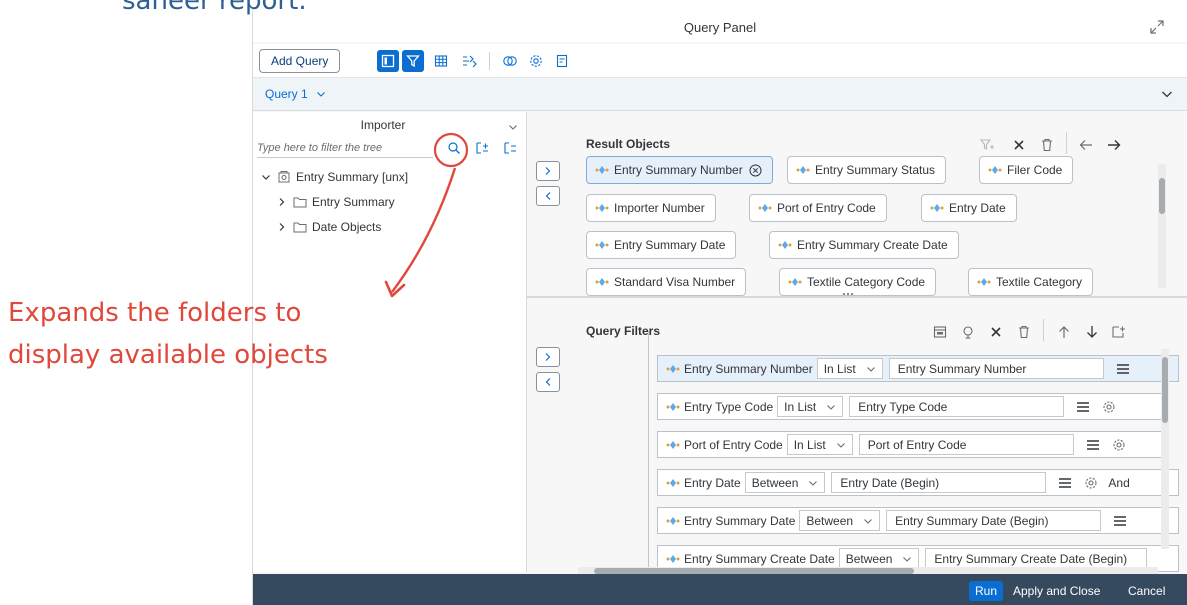 Image resolution: width=1187 pixels, height=605 pixels. I want to click on operand-field: Entry Summary Create Date (Begin), so click(1036, 558).